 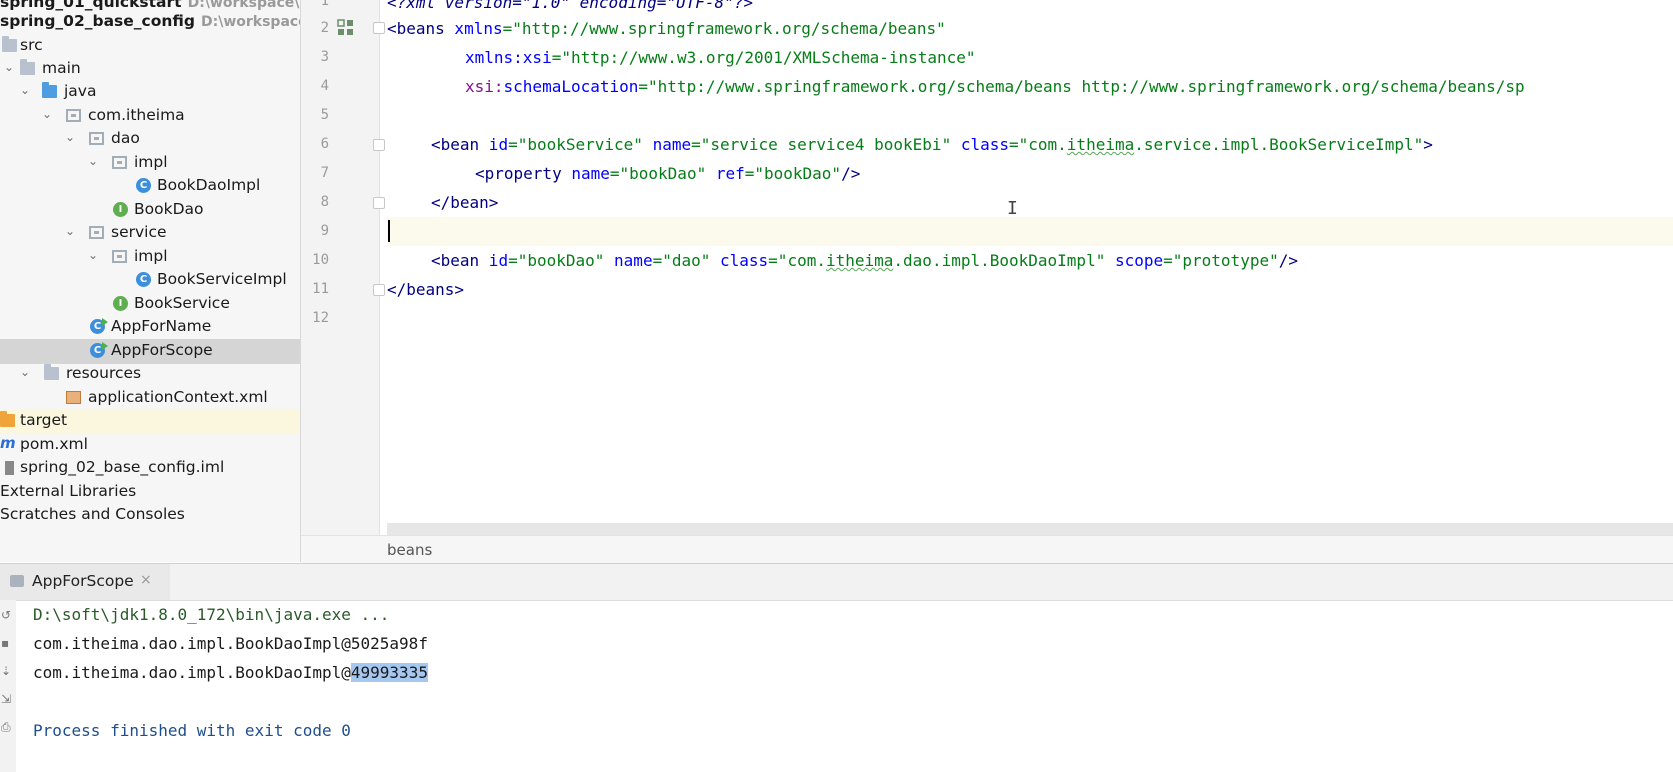 I want to click on tree-item-java: ⌄ java, so click(x=150, y=92).